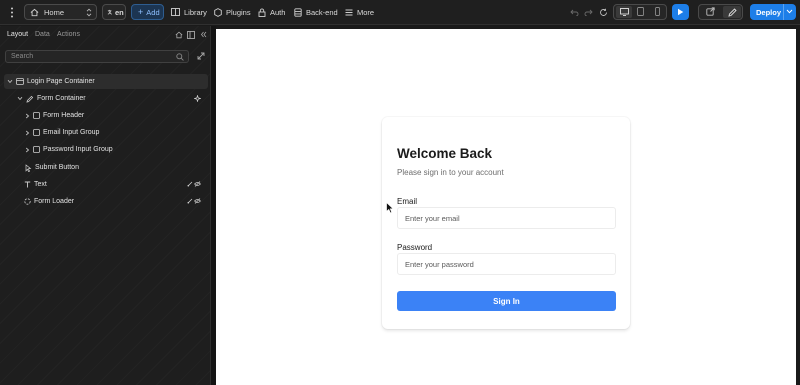  What do you see at coordinates (298, 12) in the screenshot?
I see `database-icon` at bounding box center [298, 12].